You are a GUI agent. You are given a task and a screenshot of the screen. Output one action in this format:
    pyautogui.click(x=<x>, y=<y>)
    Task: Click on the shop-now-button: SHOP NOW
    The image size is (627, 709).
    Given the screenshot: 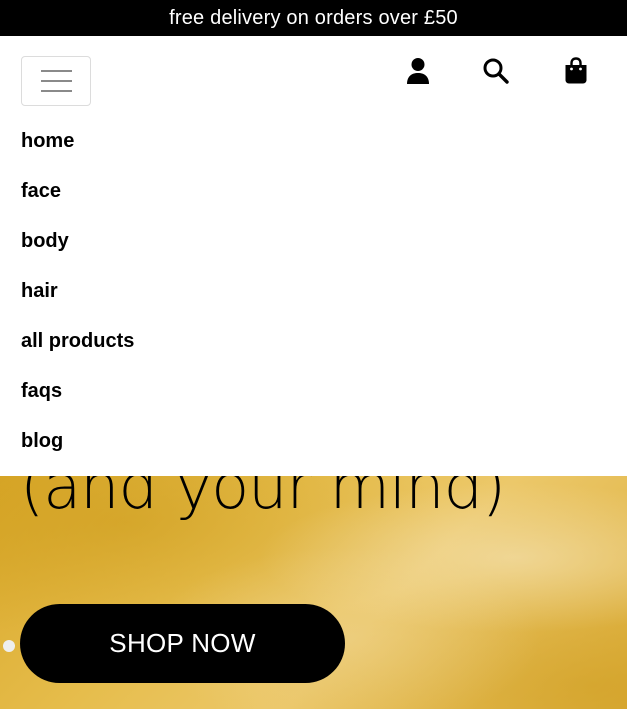 What is the action you would take?
    pyautogui.click(x=182, y=643)
    